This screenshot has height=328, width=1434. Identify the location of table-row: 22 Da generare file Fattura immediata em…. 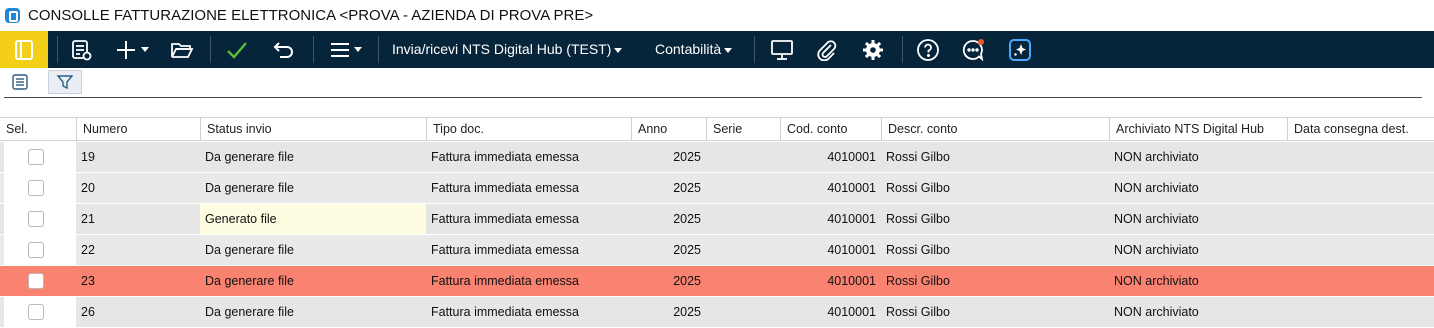
(717, 250).